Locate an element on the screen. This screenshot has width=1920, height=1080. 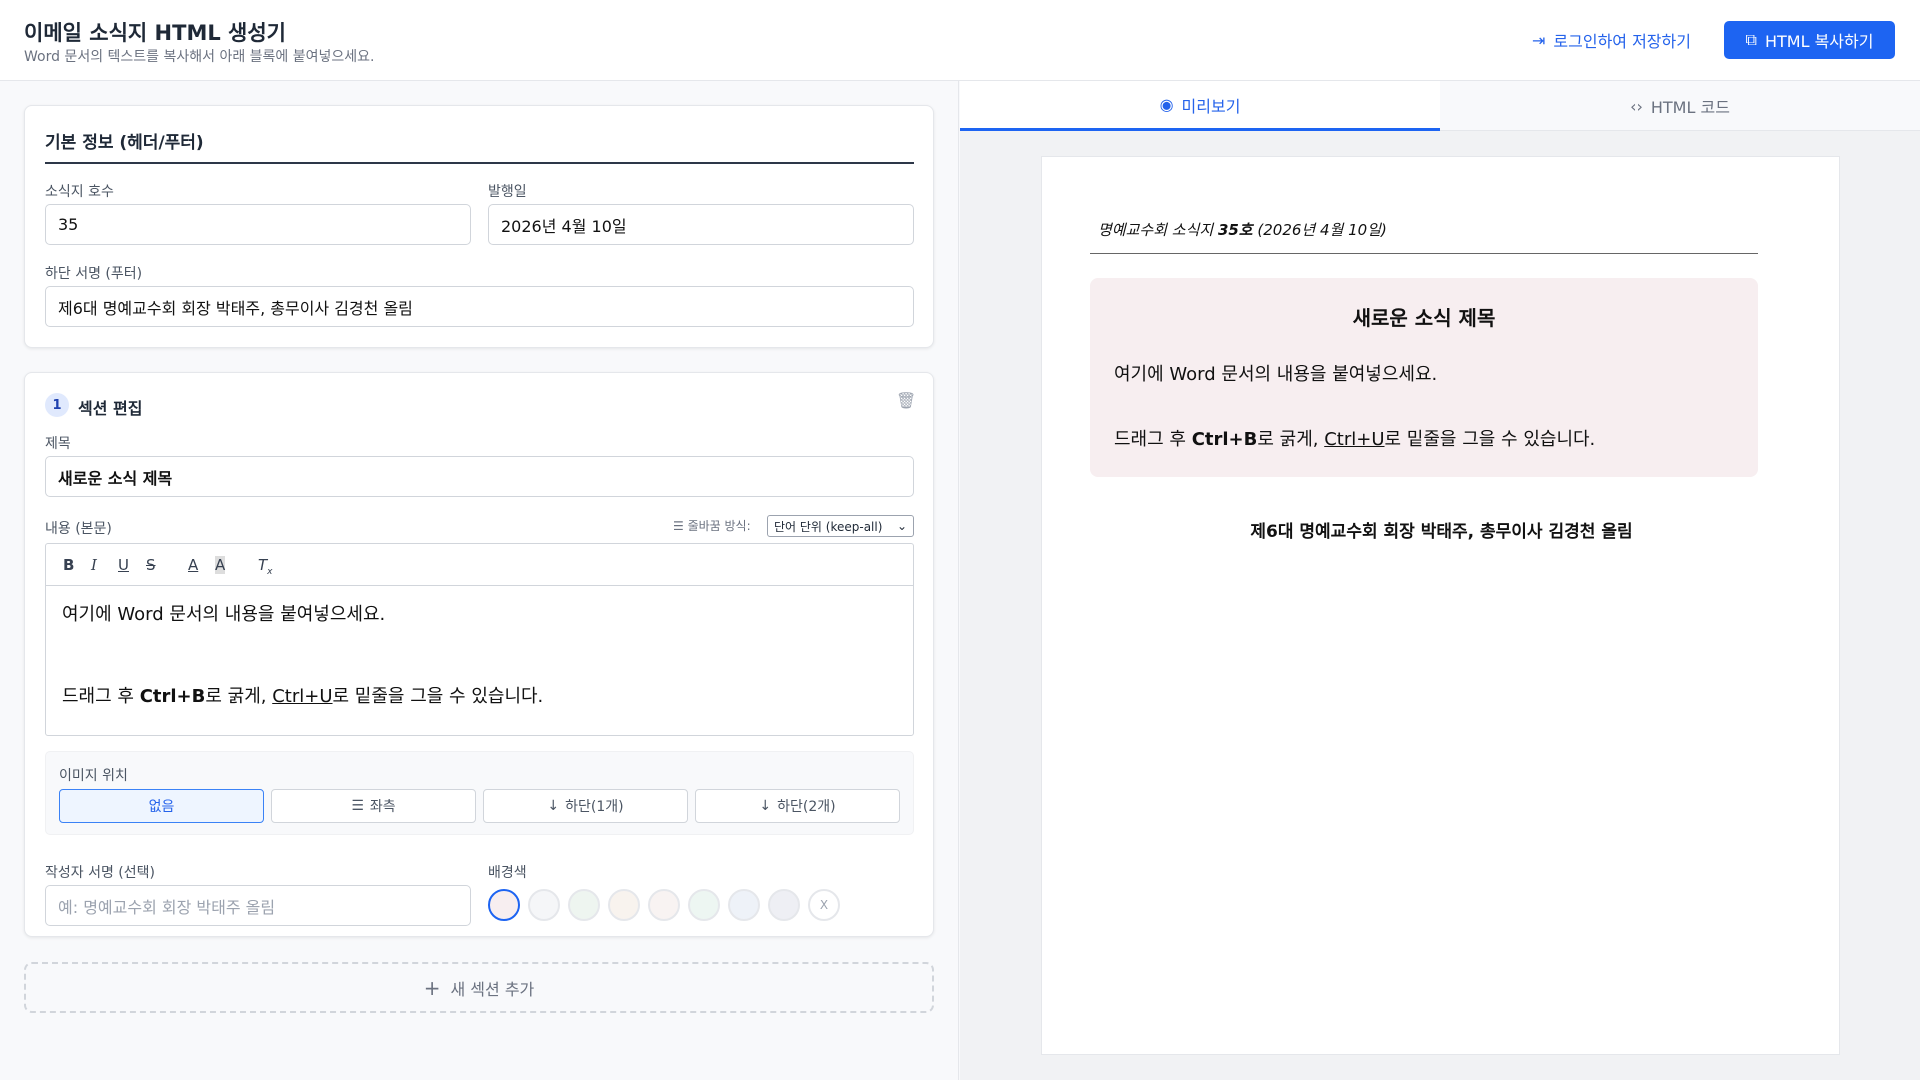
clear-bg-color-button: X is located at coordinates (824, 905).